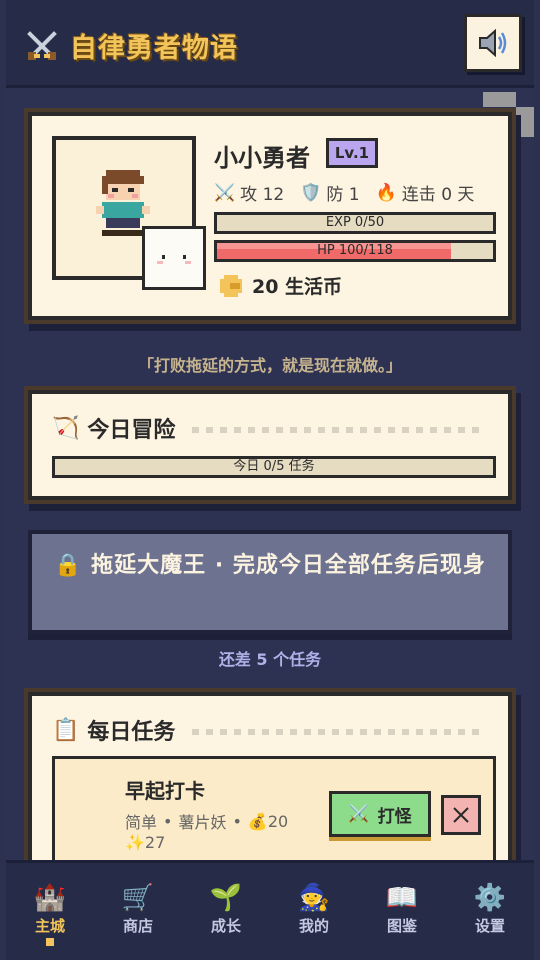  Describe the element at coordinates (270, 445) in the screenshot. I see `today-adventure-panel: 🏹 今日冒险 今日 0/5 任务` at that location.